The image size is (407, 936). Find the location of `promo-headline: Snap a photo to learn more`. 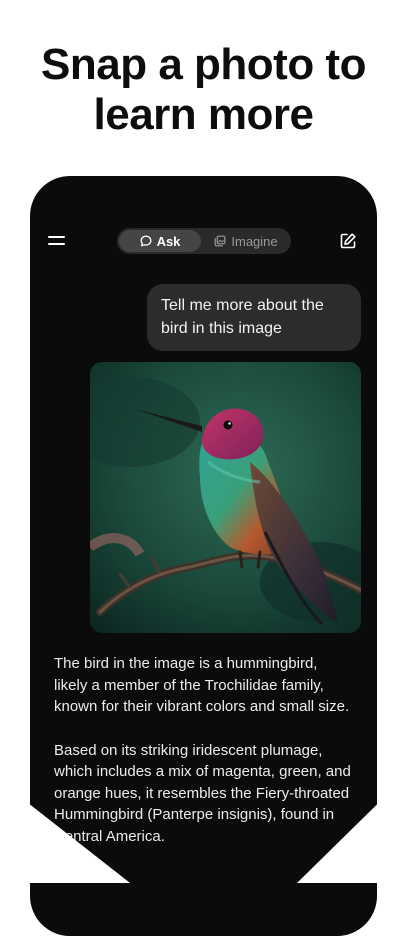

promo-headline: Snap a photo to learn more is located at coordinates (203, 90).